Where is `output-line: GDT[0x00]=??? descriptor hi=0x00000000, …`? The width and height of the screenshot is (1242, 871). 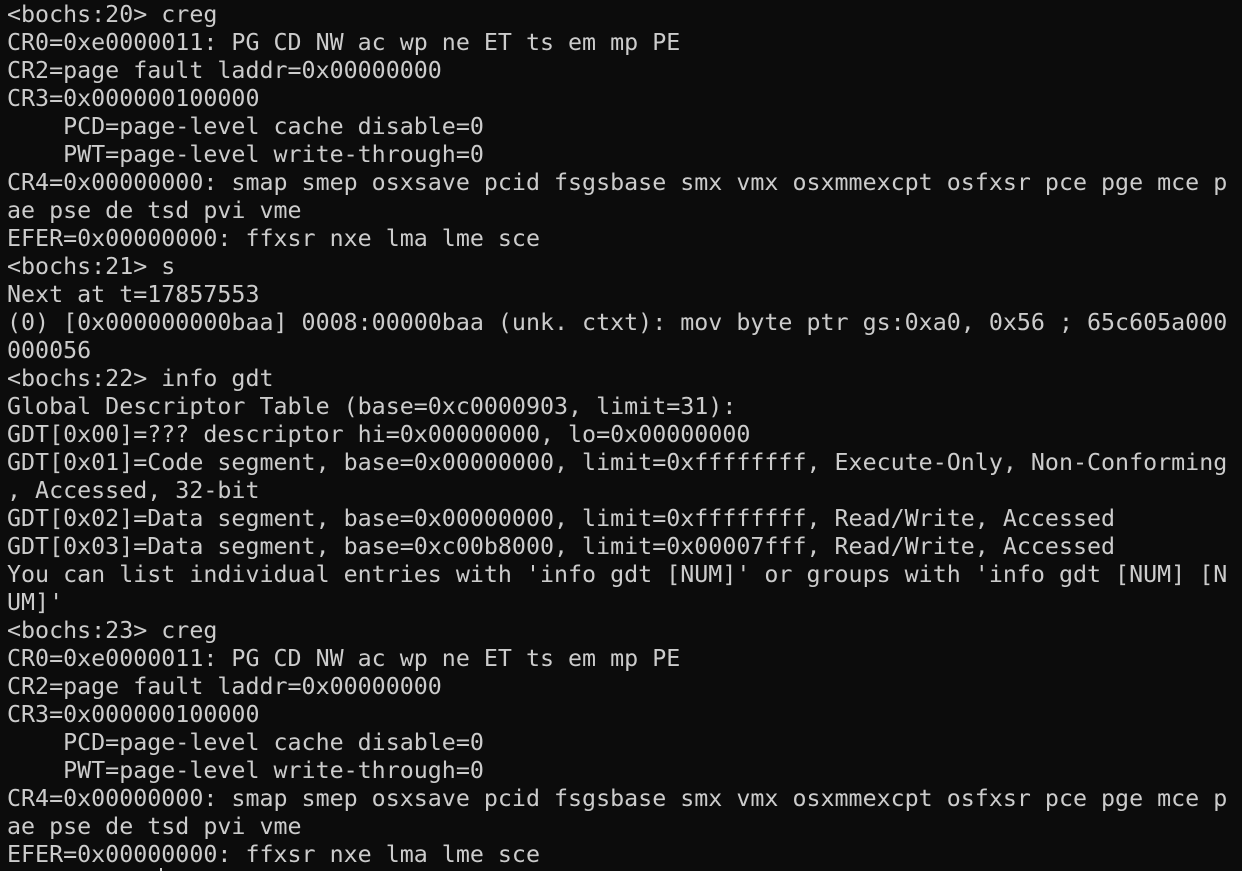
output-line: GDT[0x00]=??? descriptor hi=0x00000000, … is located at coordinates (379, 434).